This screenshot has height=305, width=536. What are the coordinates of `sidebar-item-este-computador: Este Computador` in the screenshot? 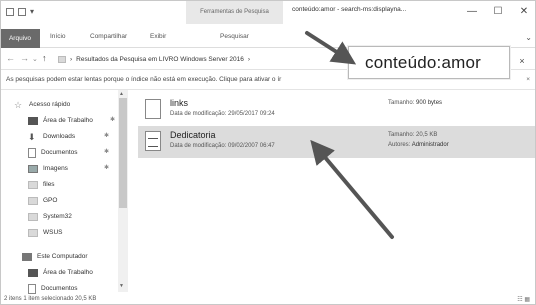 It's located at (55, 256).